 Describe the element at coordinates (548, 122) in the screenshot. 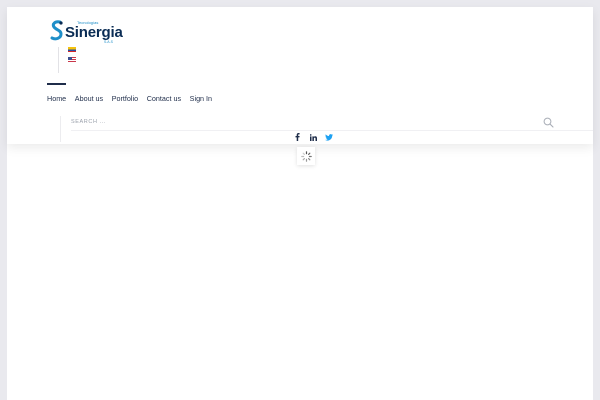

I see `search-icon` at that location.